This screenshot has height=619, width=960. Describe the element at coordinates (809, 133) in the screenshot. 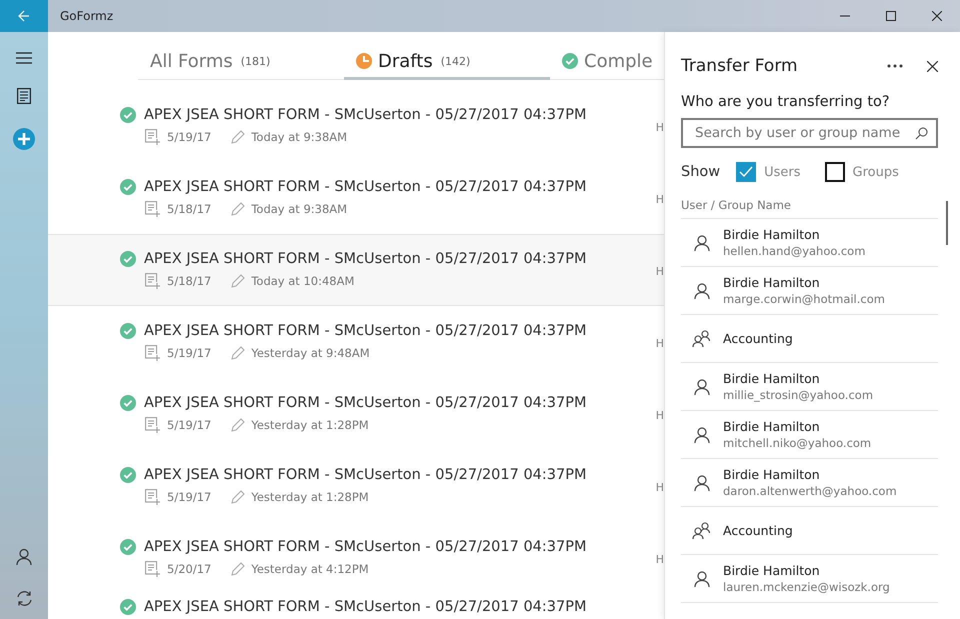

I see `search-field: Search by user or group name` at that location.